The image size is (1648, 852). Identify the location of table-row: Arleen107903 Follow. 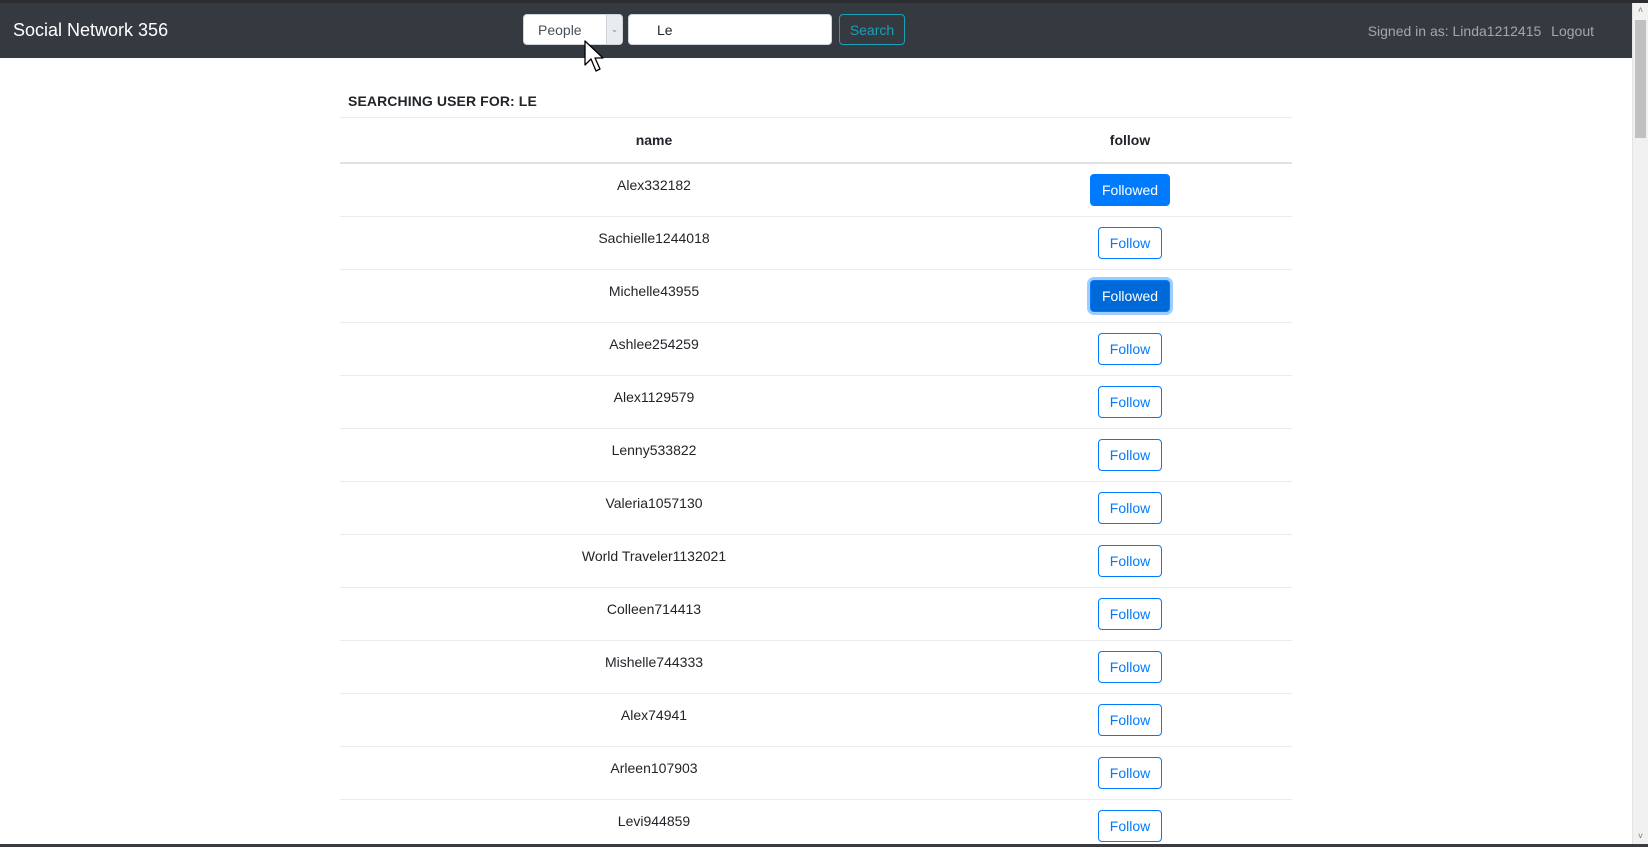
(816, 772).